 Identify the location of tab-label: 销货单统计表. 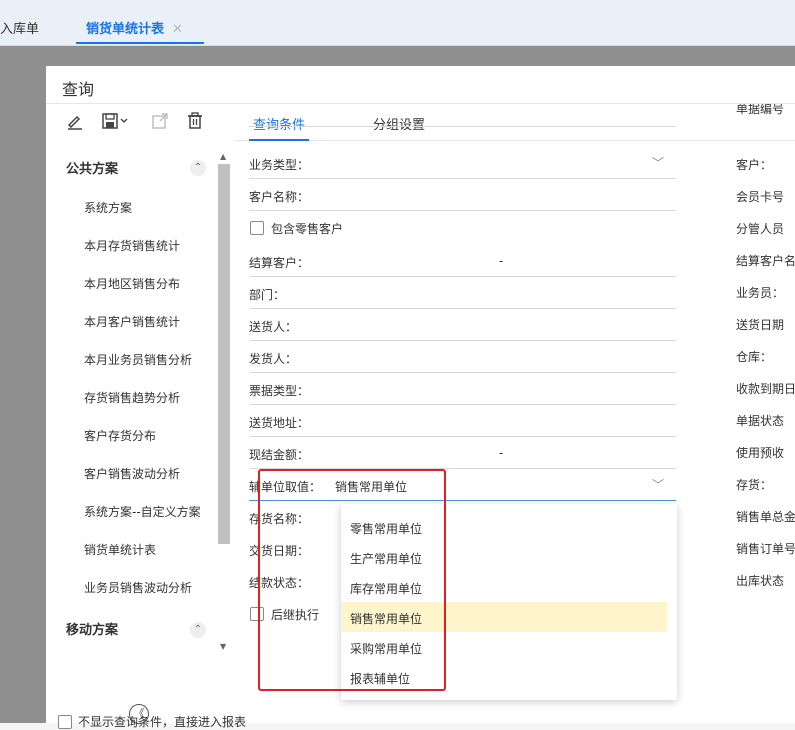
(125, 29).